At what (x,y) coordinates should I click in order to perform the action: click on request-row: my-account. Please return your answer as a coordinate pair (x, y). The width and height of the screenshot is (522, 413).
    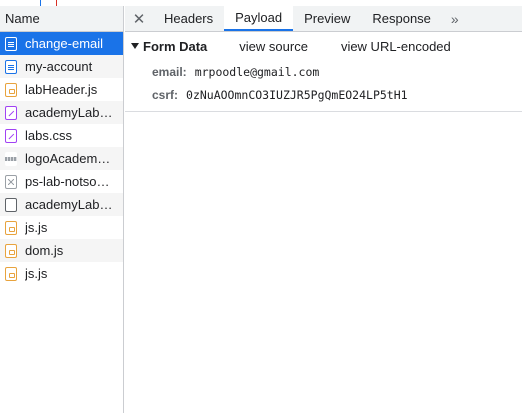
    Looking at the image, I should click on (61, 66).